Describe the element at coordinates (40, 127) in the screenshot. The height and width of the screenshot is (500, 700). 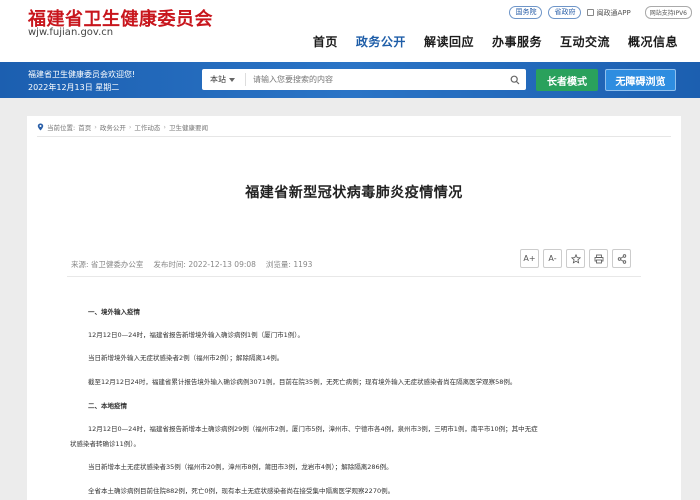
I see `location-pin-icon` at that location.